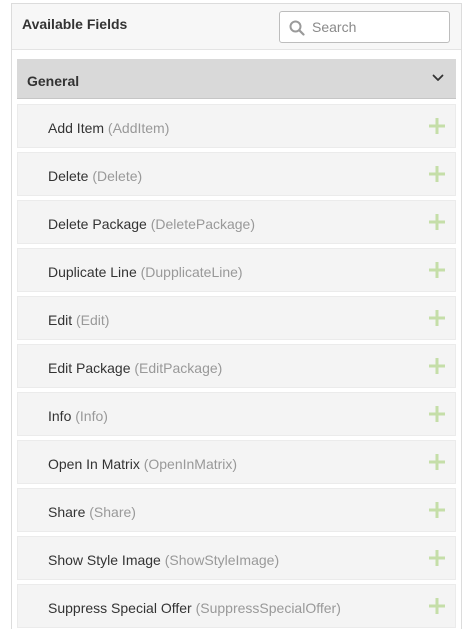 The image size is (466, 629). Describe the element at coordinates (97, 224) in the screenshot. I see `field-name: Delete Package` at that location.